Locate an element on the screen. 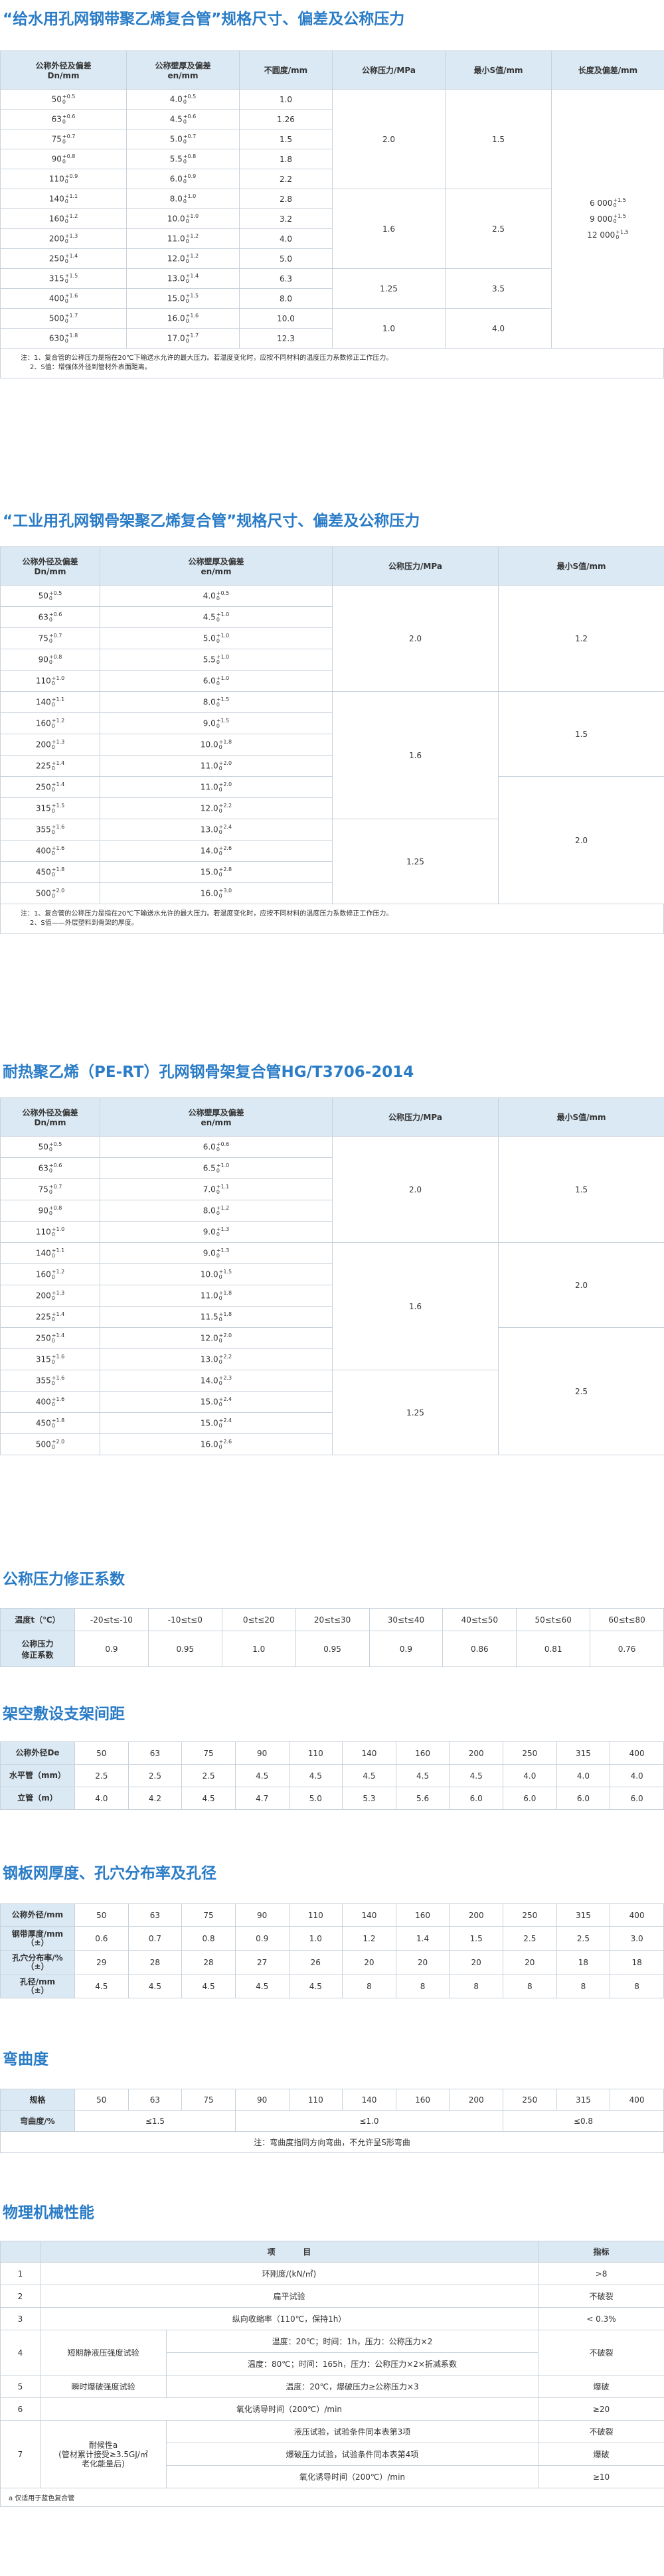 The image size is (664, 2576). value: 500 is located at coordinates (43, 893).